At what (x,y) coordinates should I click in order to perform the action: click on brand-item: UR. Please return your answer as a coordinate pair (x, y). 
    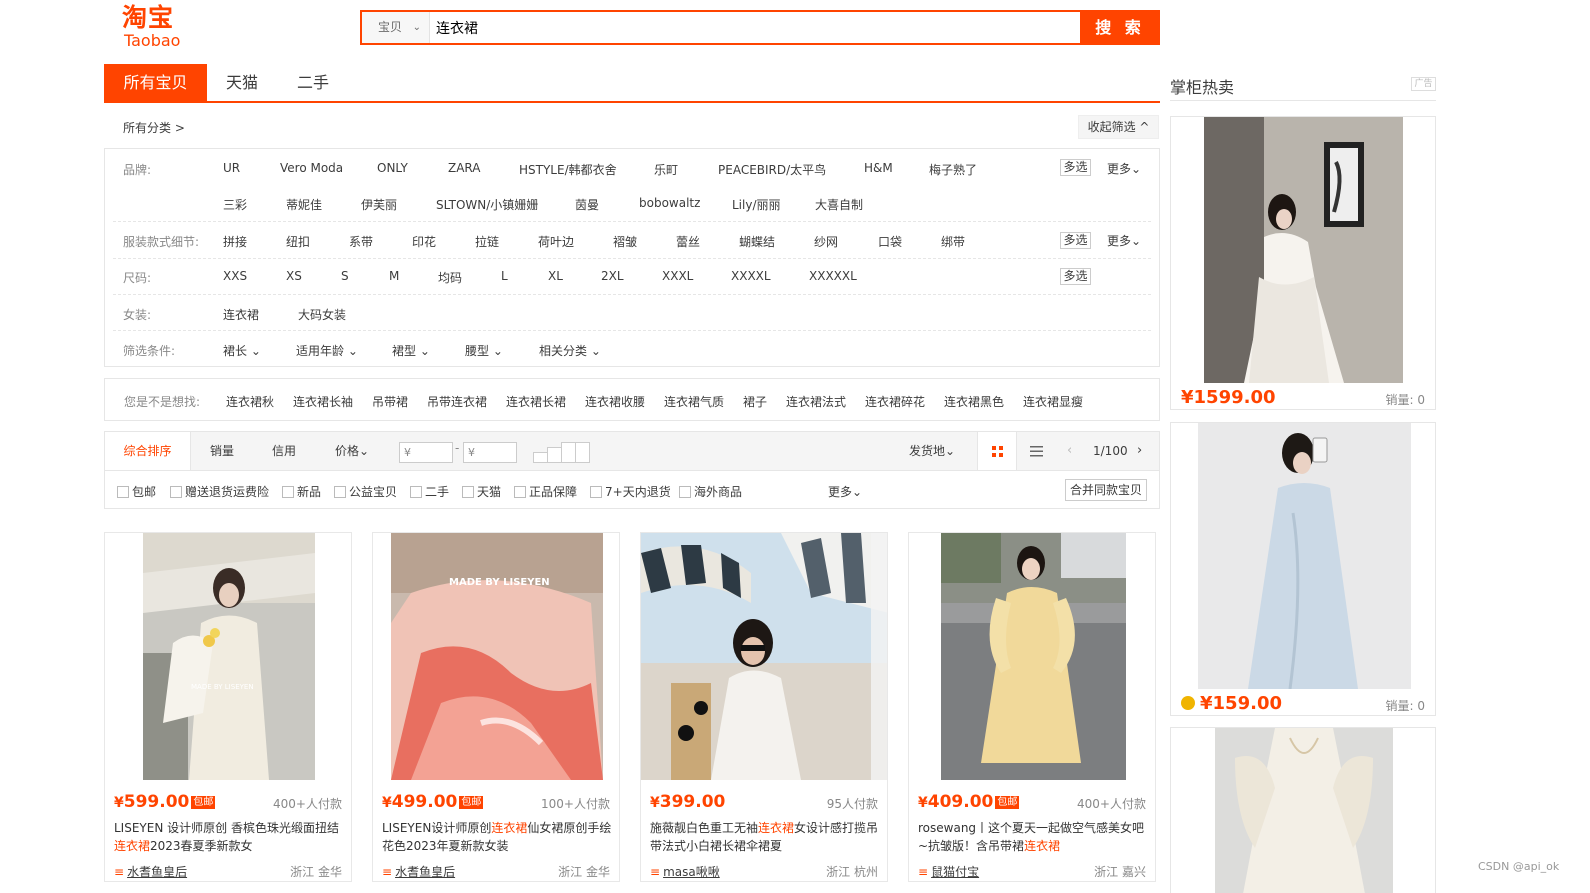
    Looking at the image, I should click on (231, 168).